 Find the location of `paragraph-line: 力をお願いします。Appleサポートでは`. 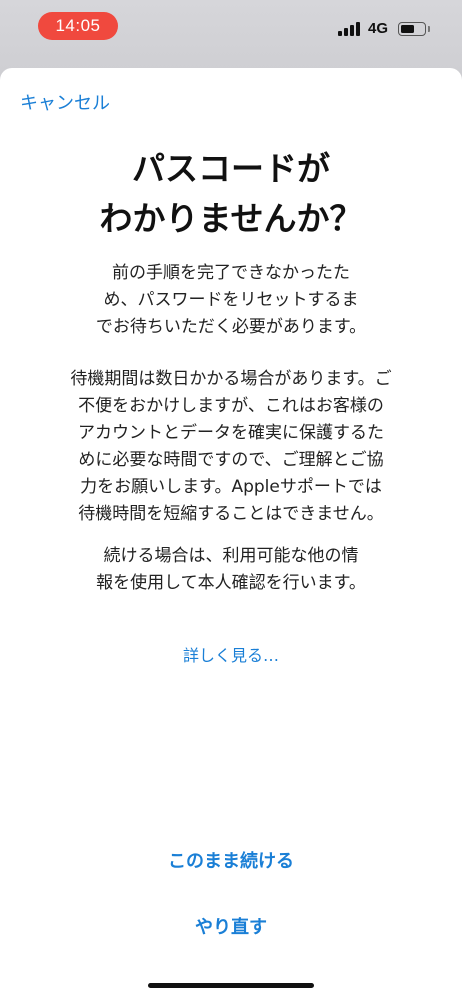

paragraph-line: 力をお願いします。Appleサポートでは is located at coordinates (231, 487).